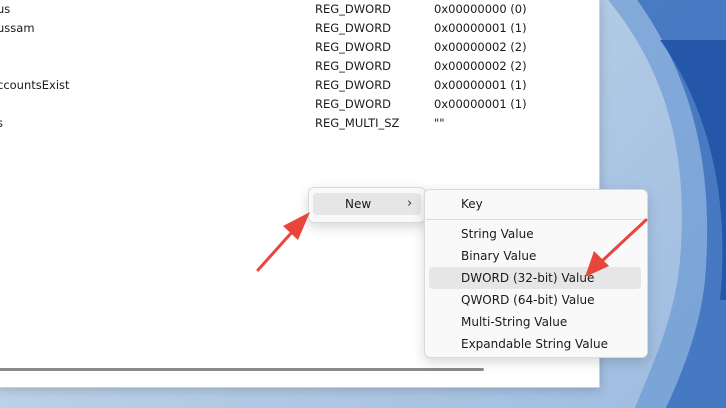  What do you see at coordinates (296, 9) in the screenshot?
I see `registry-value-row: us REG_DWORD 0x00000000 (0)` at bounding box center [296, 9].